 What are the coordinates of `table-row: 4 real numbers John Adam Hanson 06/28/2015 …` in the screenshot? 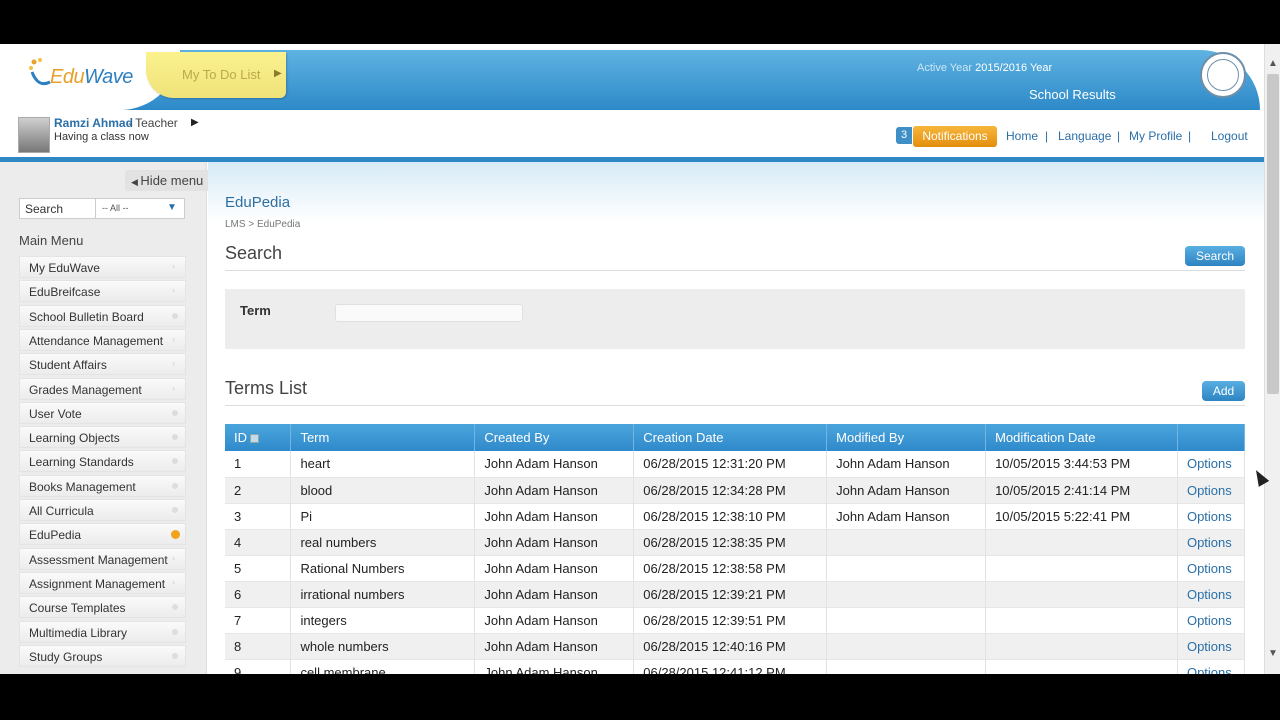 It's located at (735, 542).